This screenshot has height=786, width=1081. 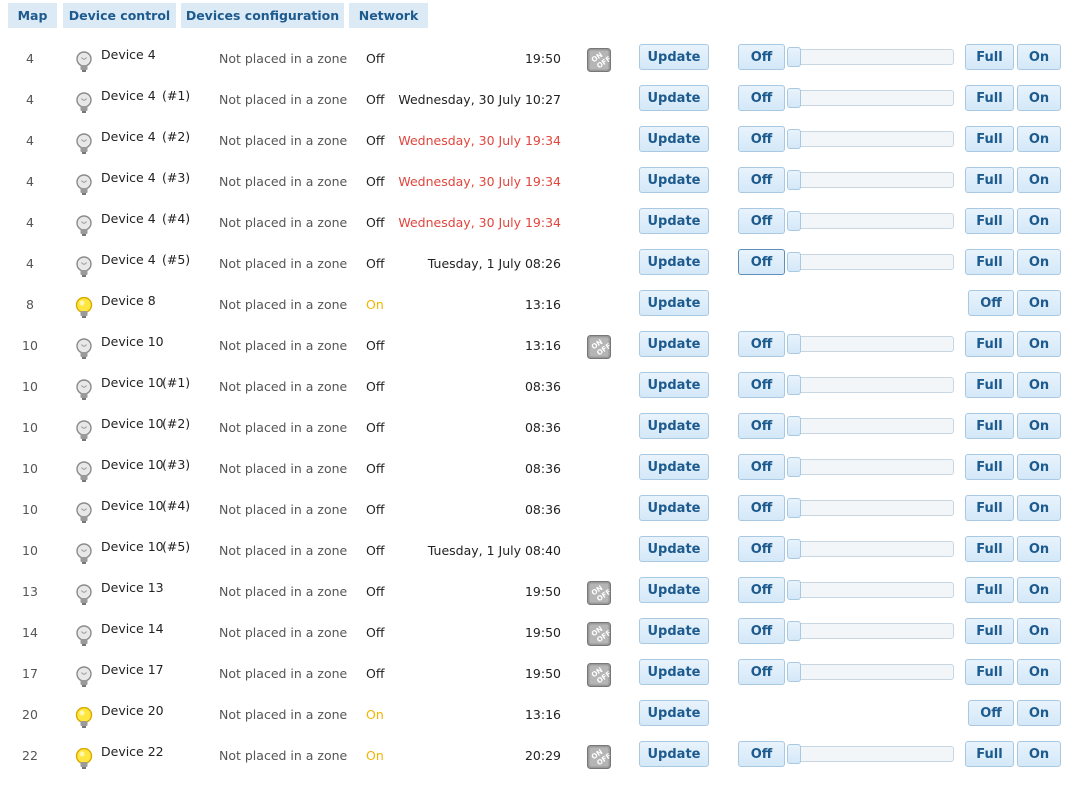 What do you see at coordinates (132, 588) in the screenshot?
I see `device-name: Device 13` at bounding box center [132, 588].